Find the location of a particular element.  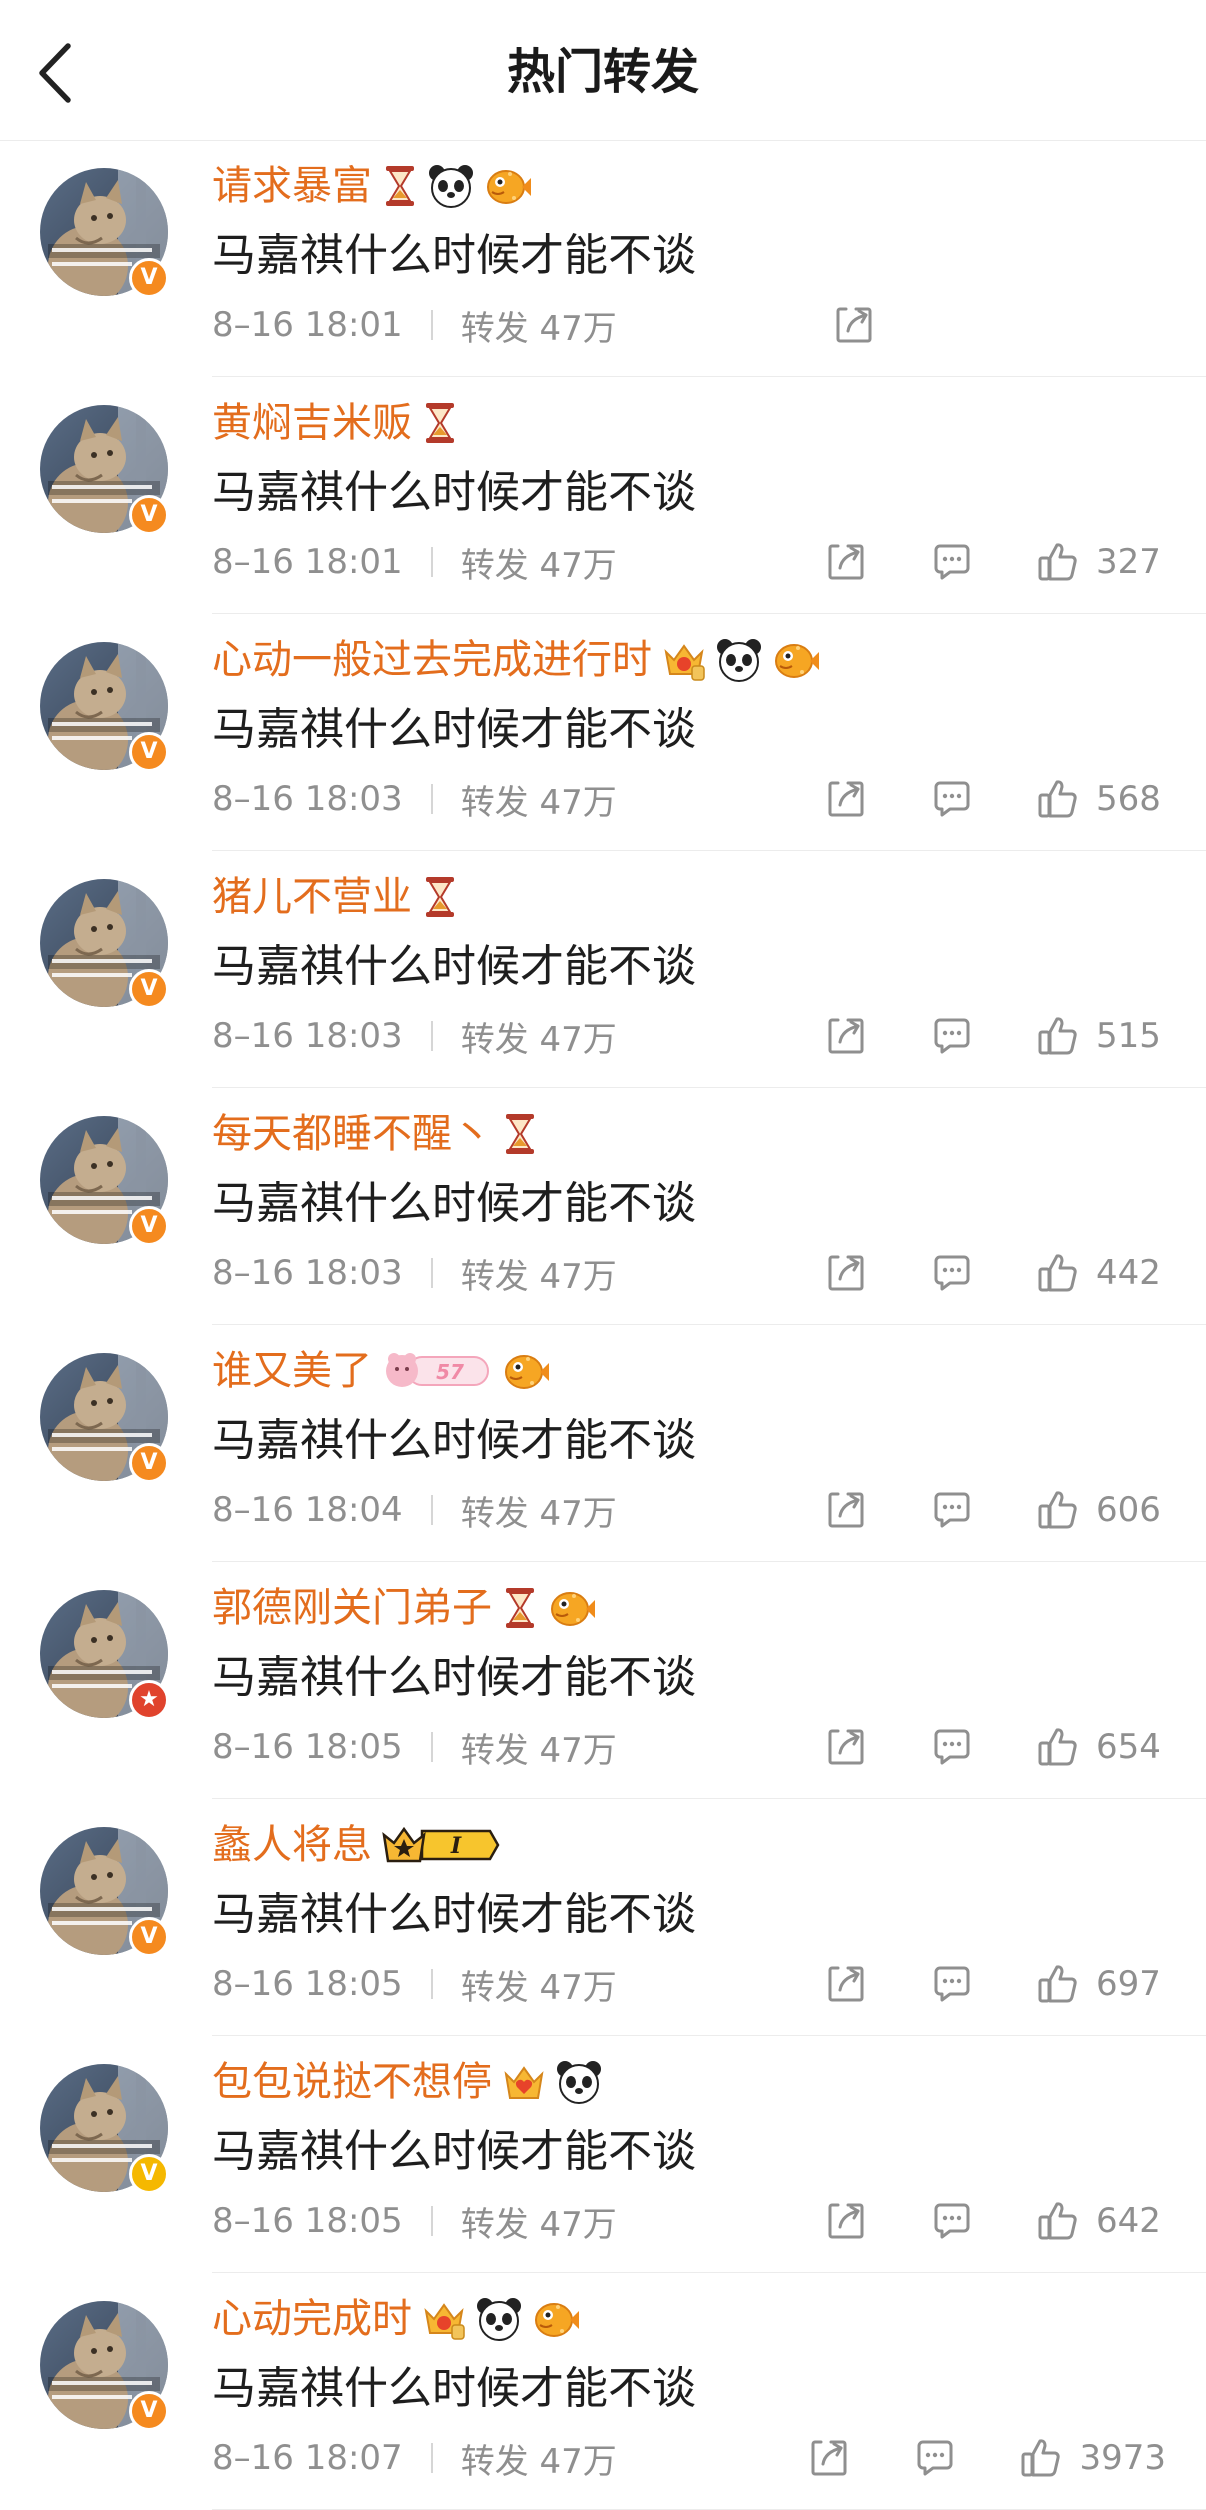

username: 郭德刚关门弟子 is located at coordinates (352, 1608).